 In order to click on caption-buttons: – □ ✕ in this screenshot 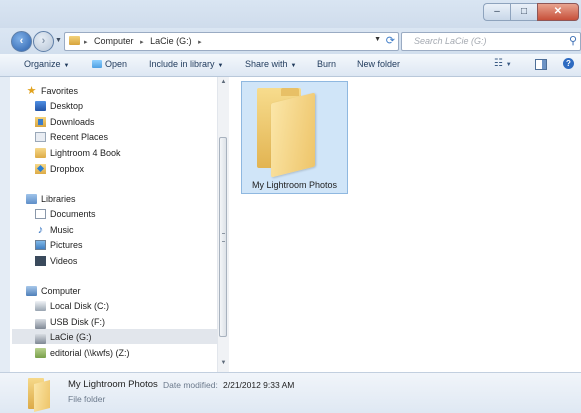, I will do `click(531, 12)`.